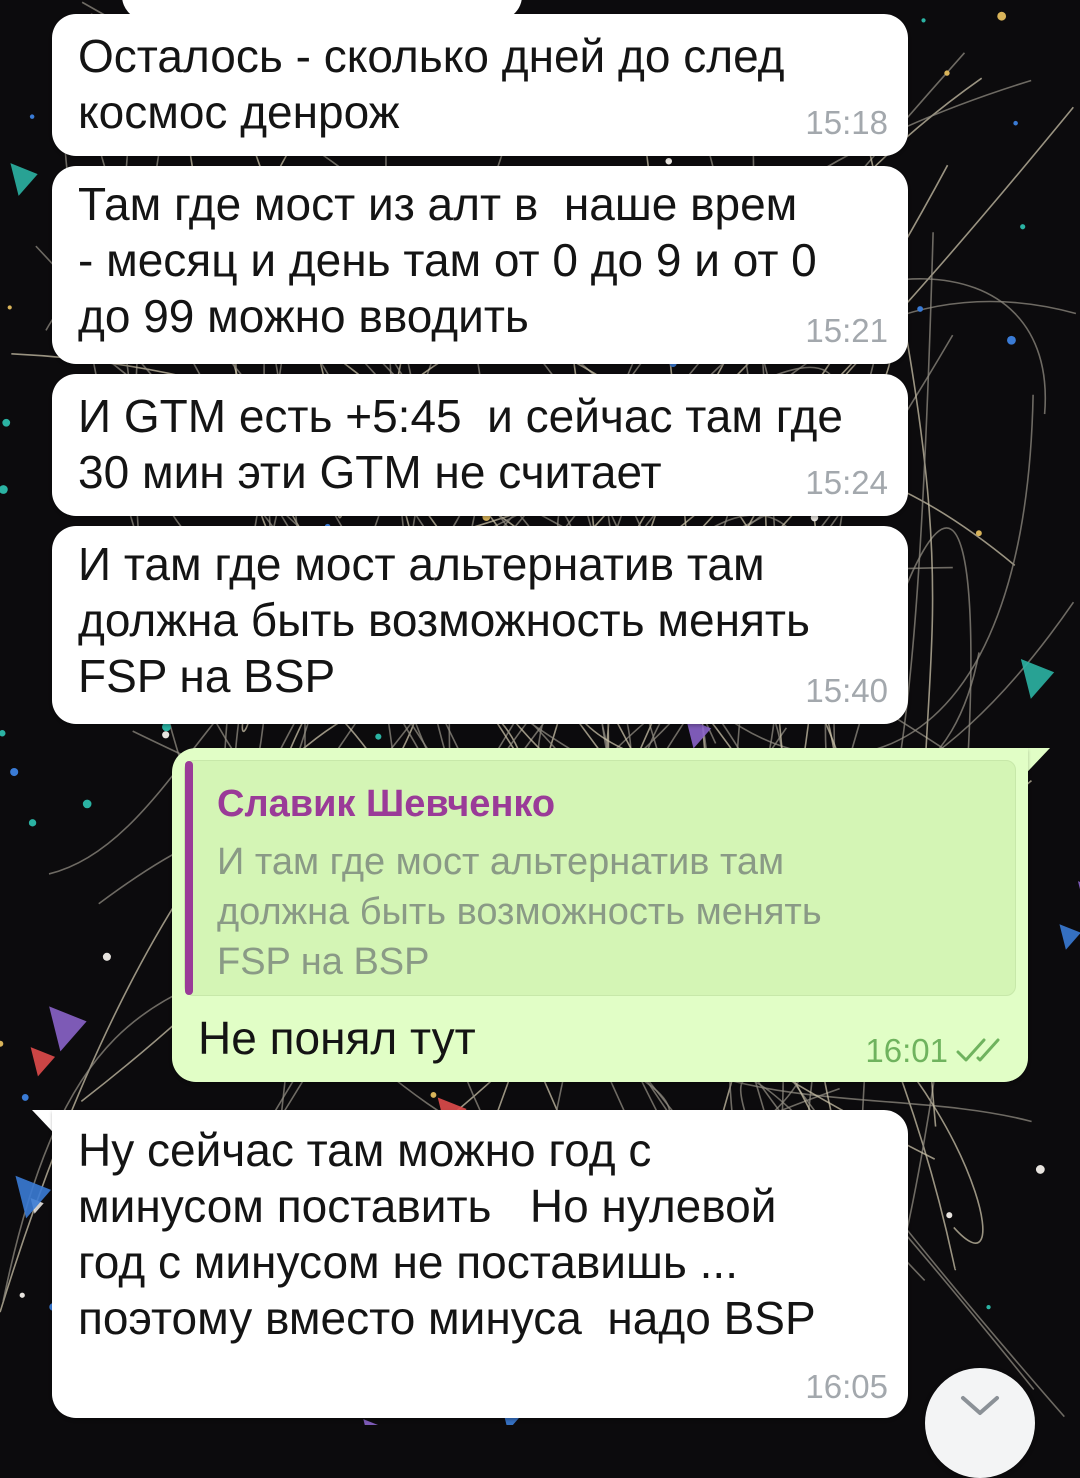  What do you see at coordinates (846, 1386) in the screenshot?
I see `message-time: 16:05` at bounding box center [846, 1386].